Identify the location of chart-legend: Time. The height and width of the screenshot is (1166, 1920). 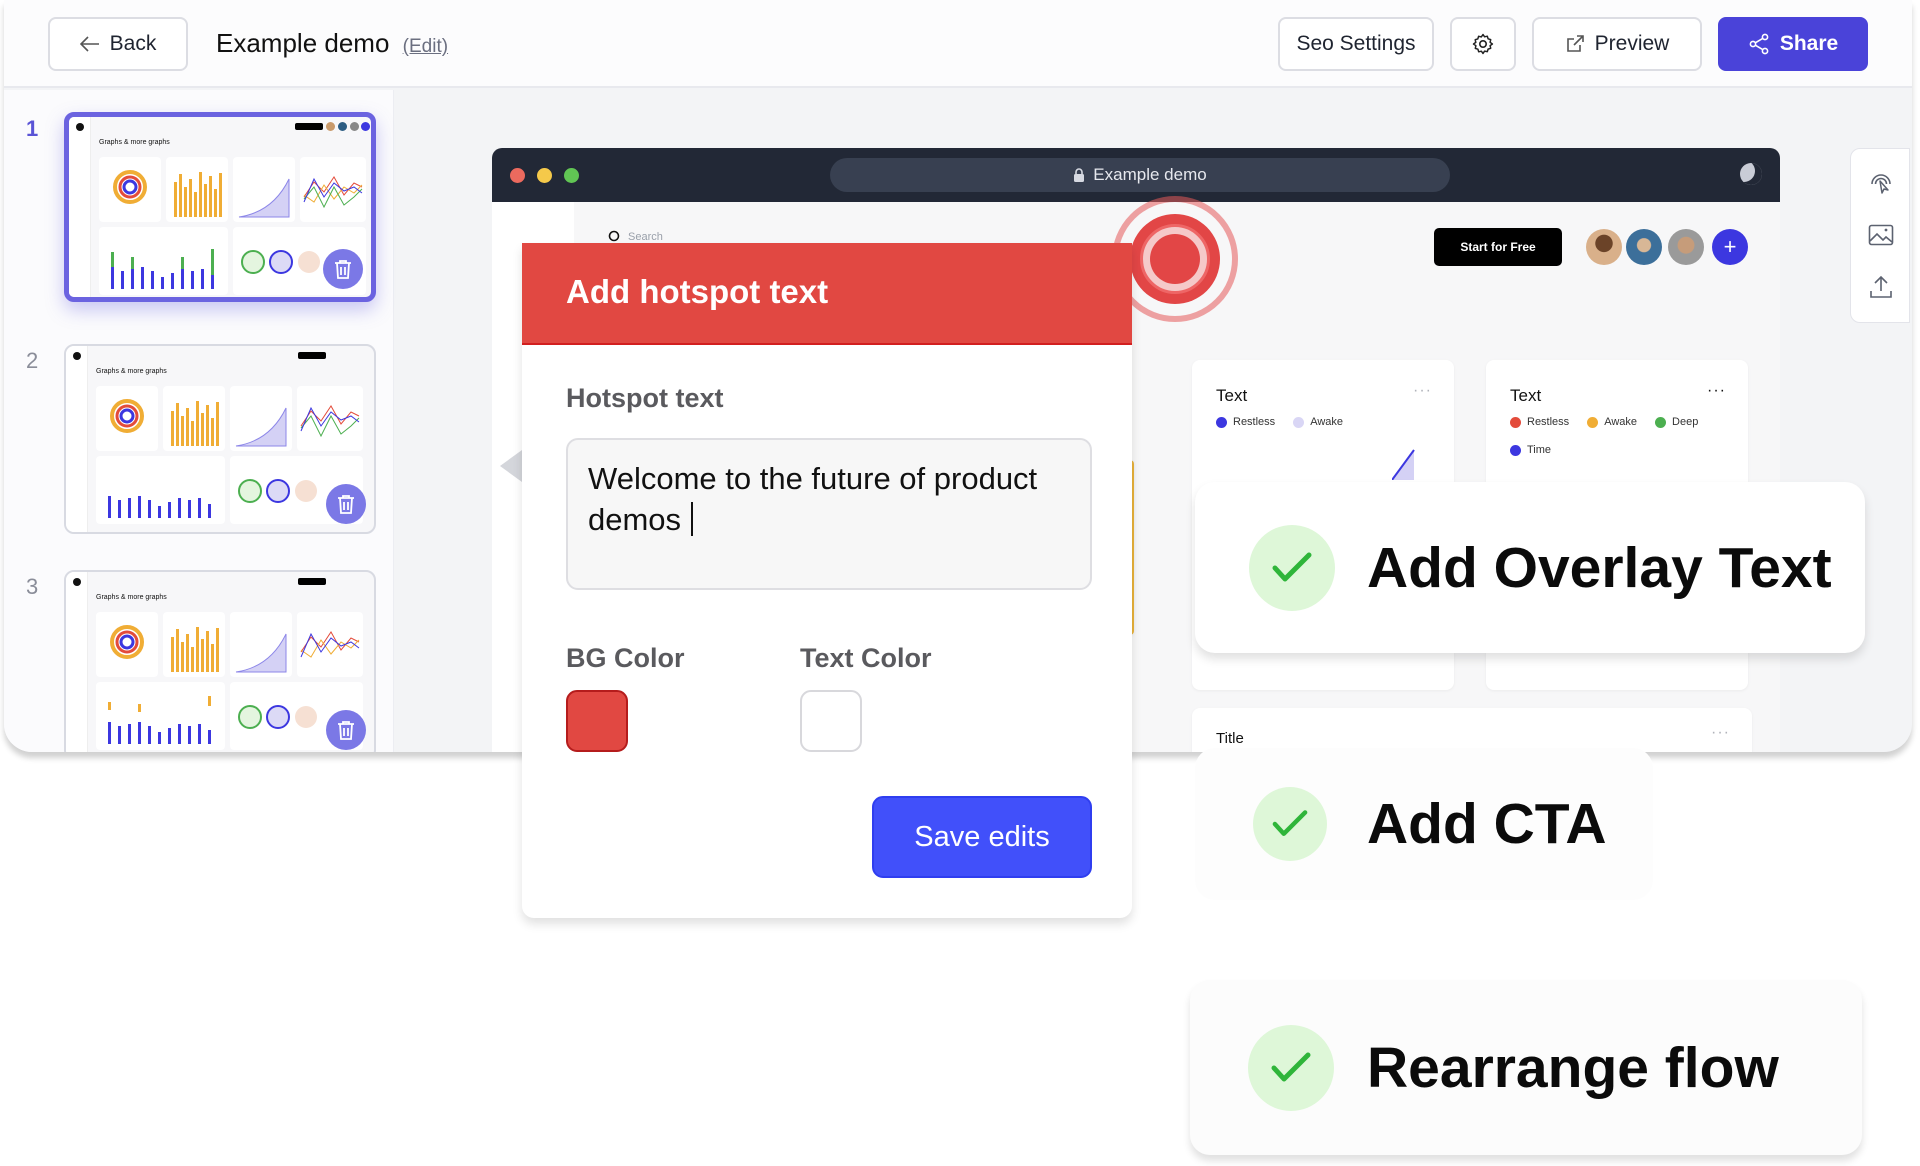
(1530, 450).